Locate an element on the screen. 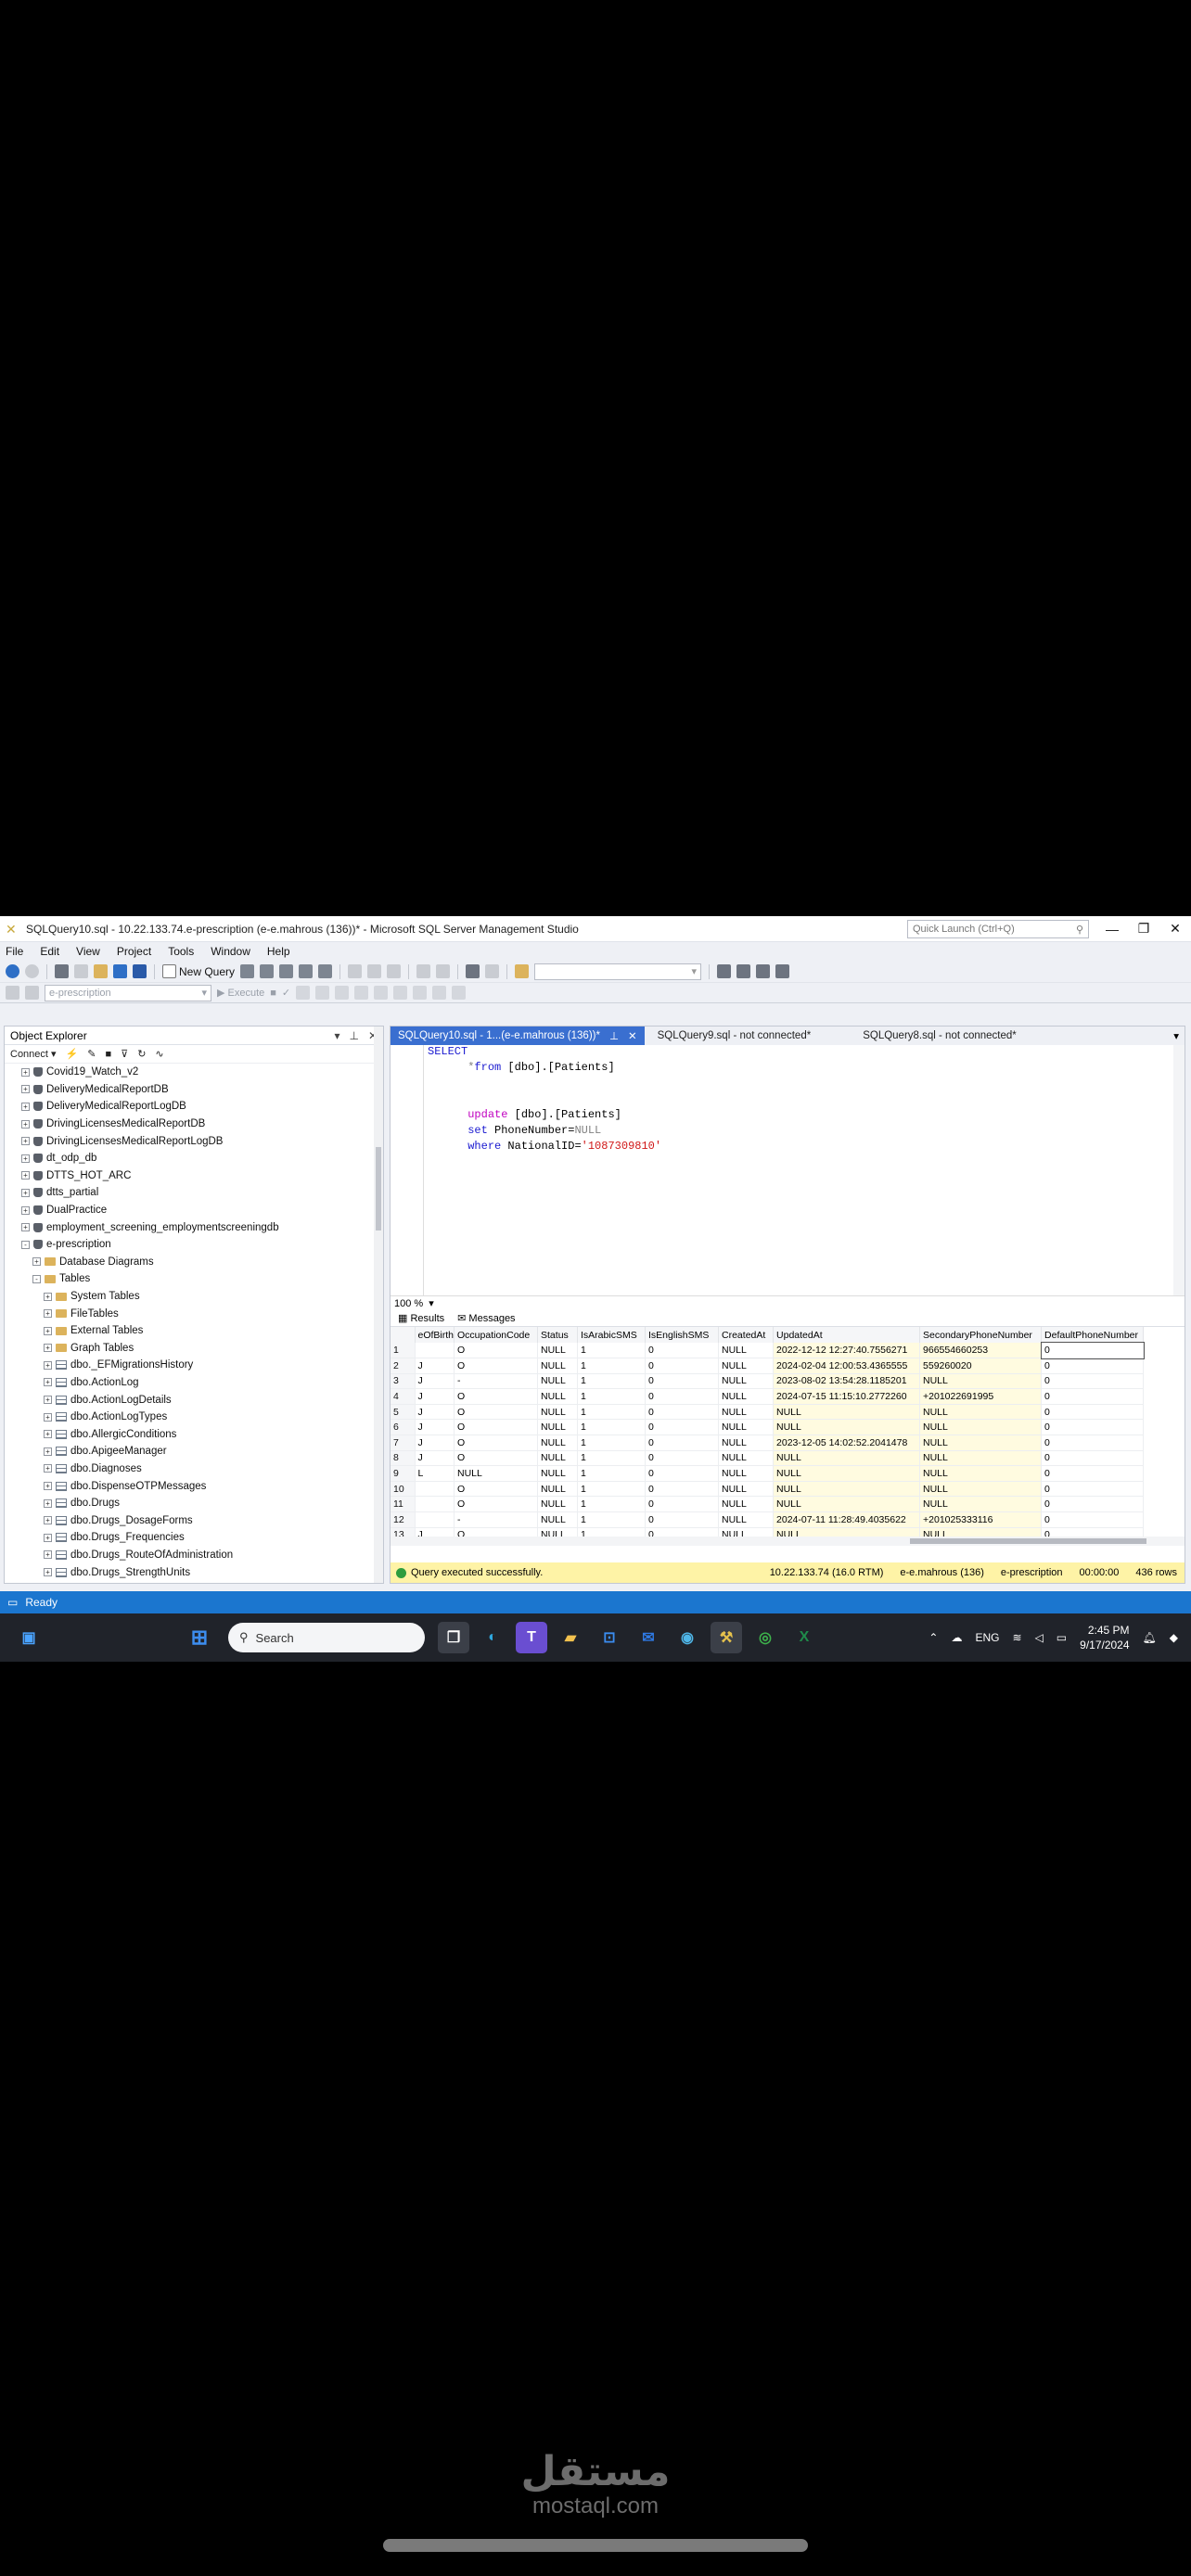  copy-icon is located at coordinates (374, 971).